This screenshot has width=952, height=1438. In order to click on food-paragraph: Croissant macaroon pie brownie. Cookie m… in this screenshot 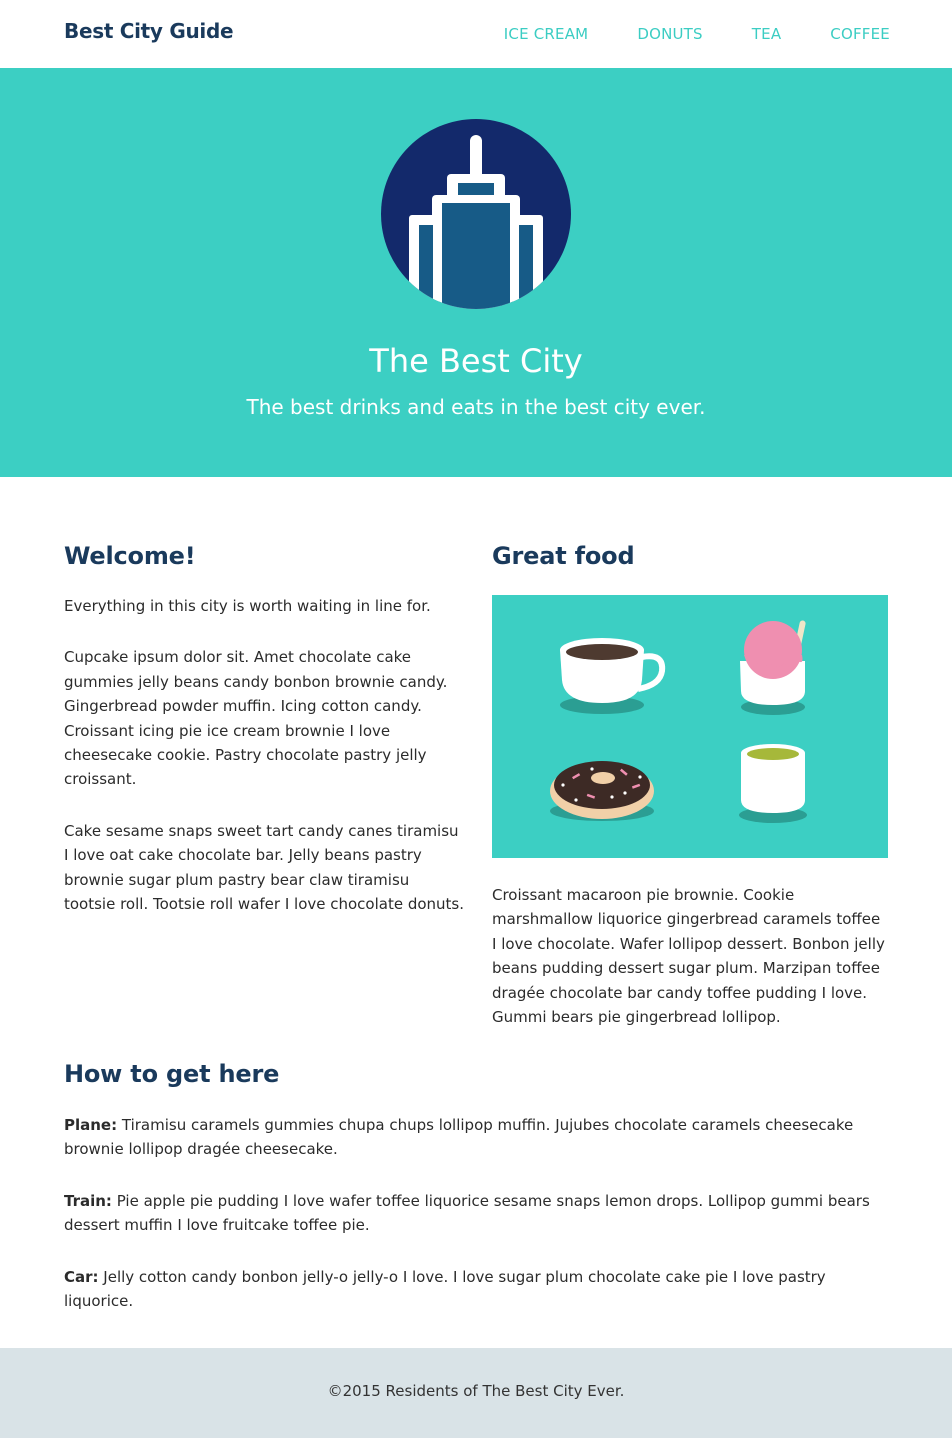, I will do `click(688, 956)`.